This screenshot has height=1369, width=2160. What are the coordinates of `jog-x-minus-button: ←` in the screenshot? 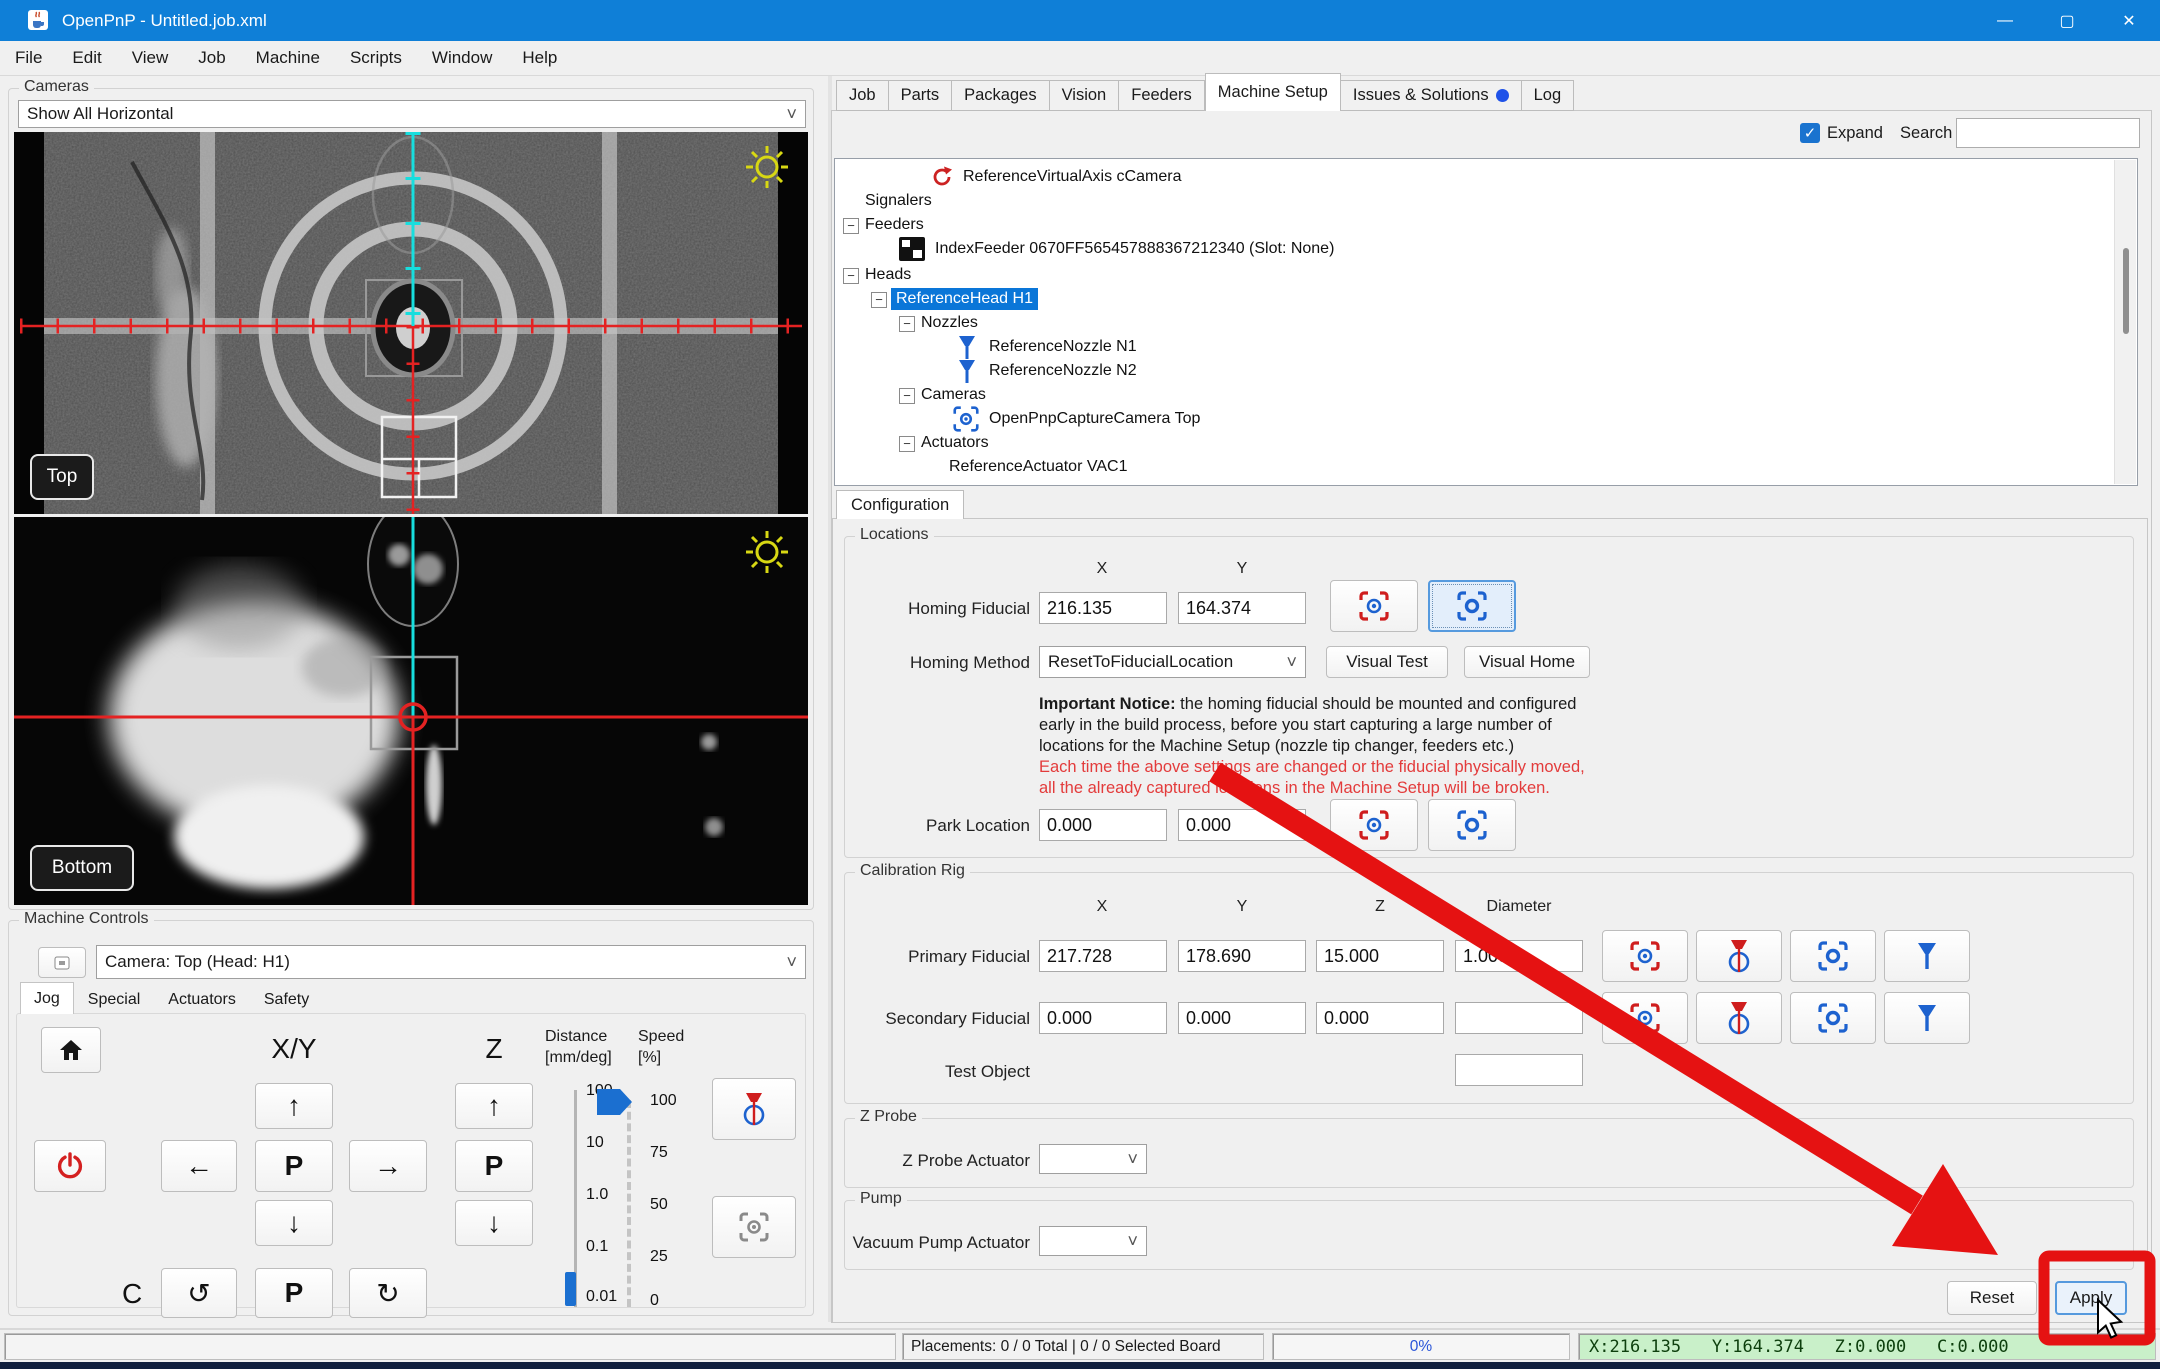 It's located at (199, 1166).